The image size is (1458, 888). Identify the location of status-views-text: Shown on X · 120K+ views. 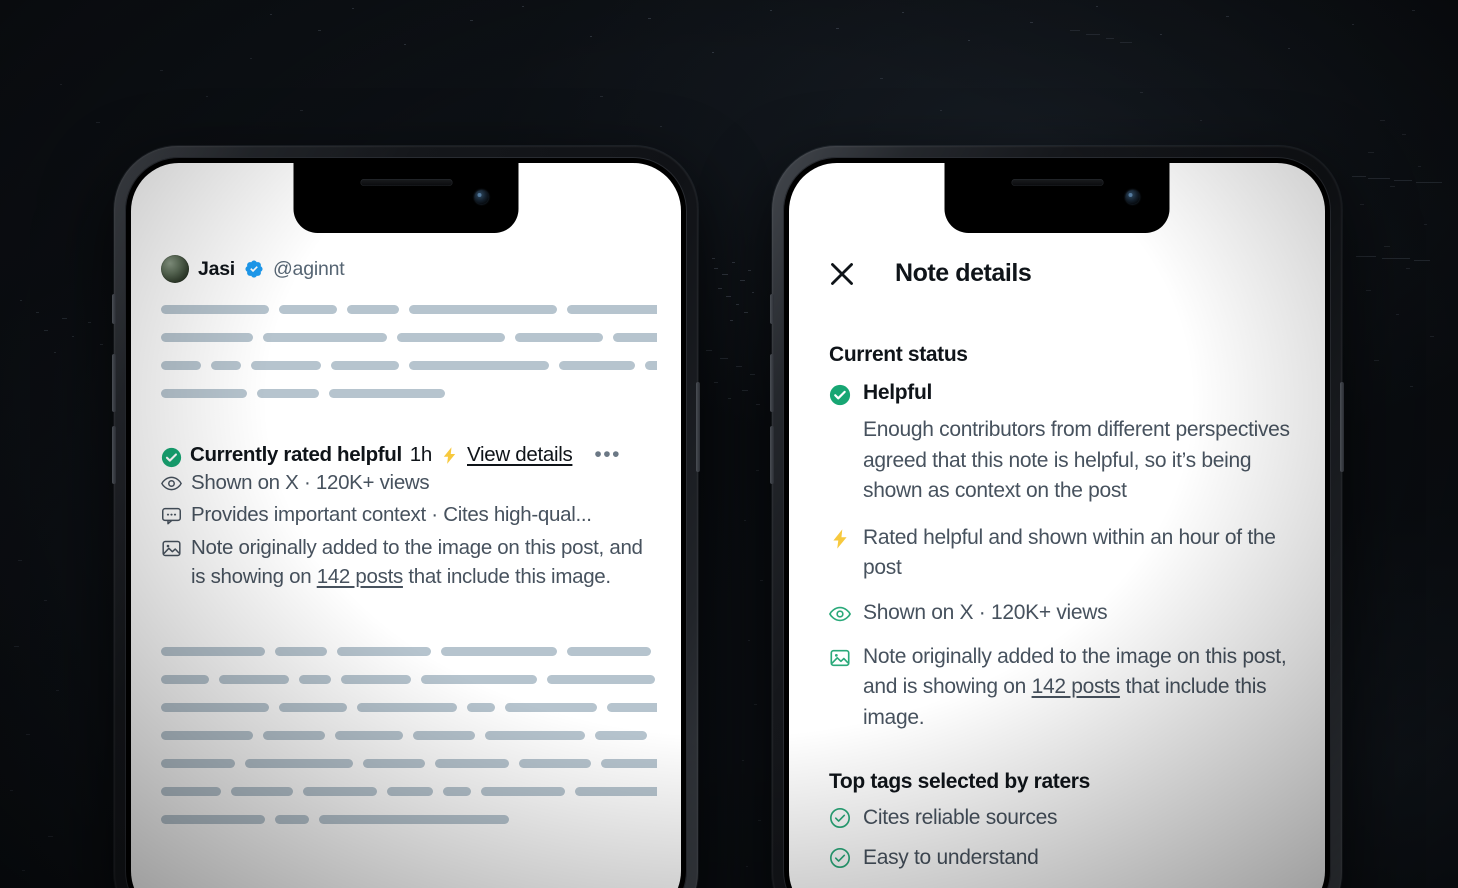
(985, 612).